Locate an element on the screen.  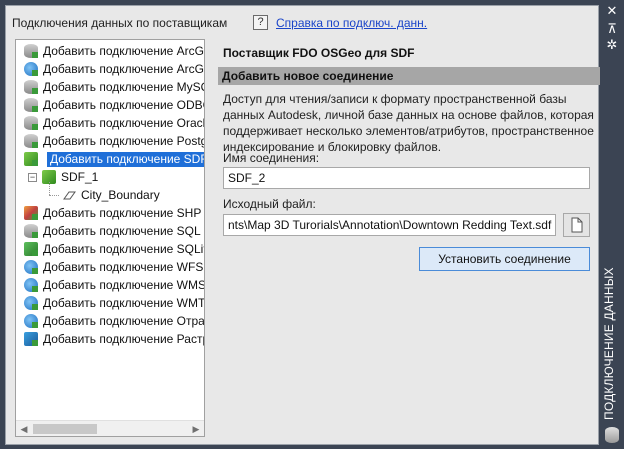
tree-item-label: Добавить подключение SQLit is located at coordinates (124, 249).